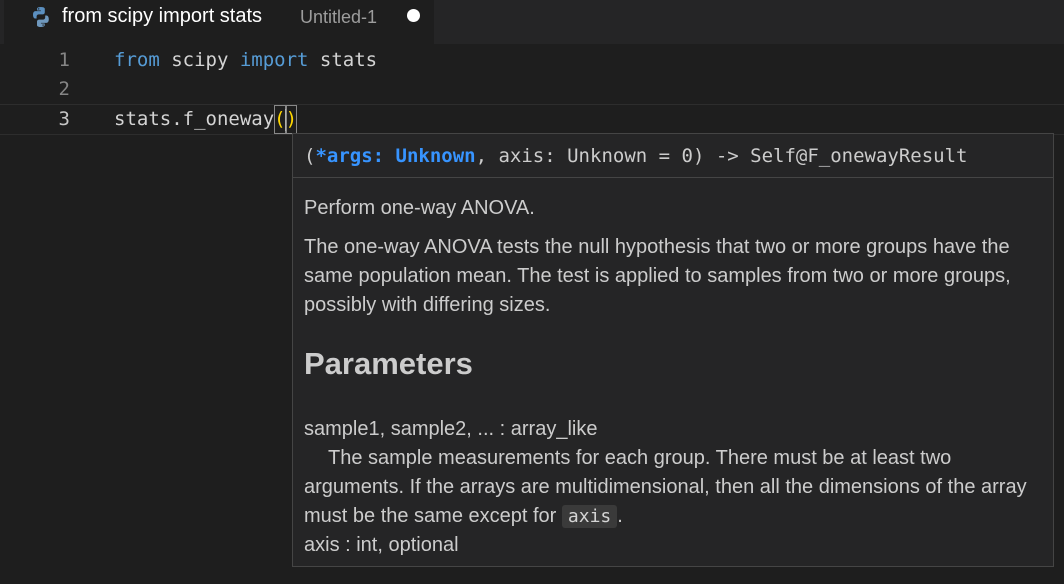 This screenshot has width=1064, height=584. I want to click on tab-strip: from scipy import stats Untitled-1, so click(532, 22).